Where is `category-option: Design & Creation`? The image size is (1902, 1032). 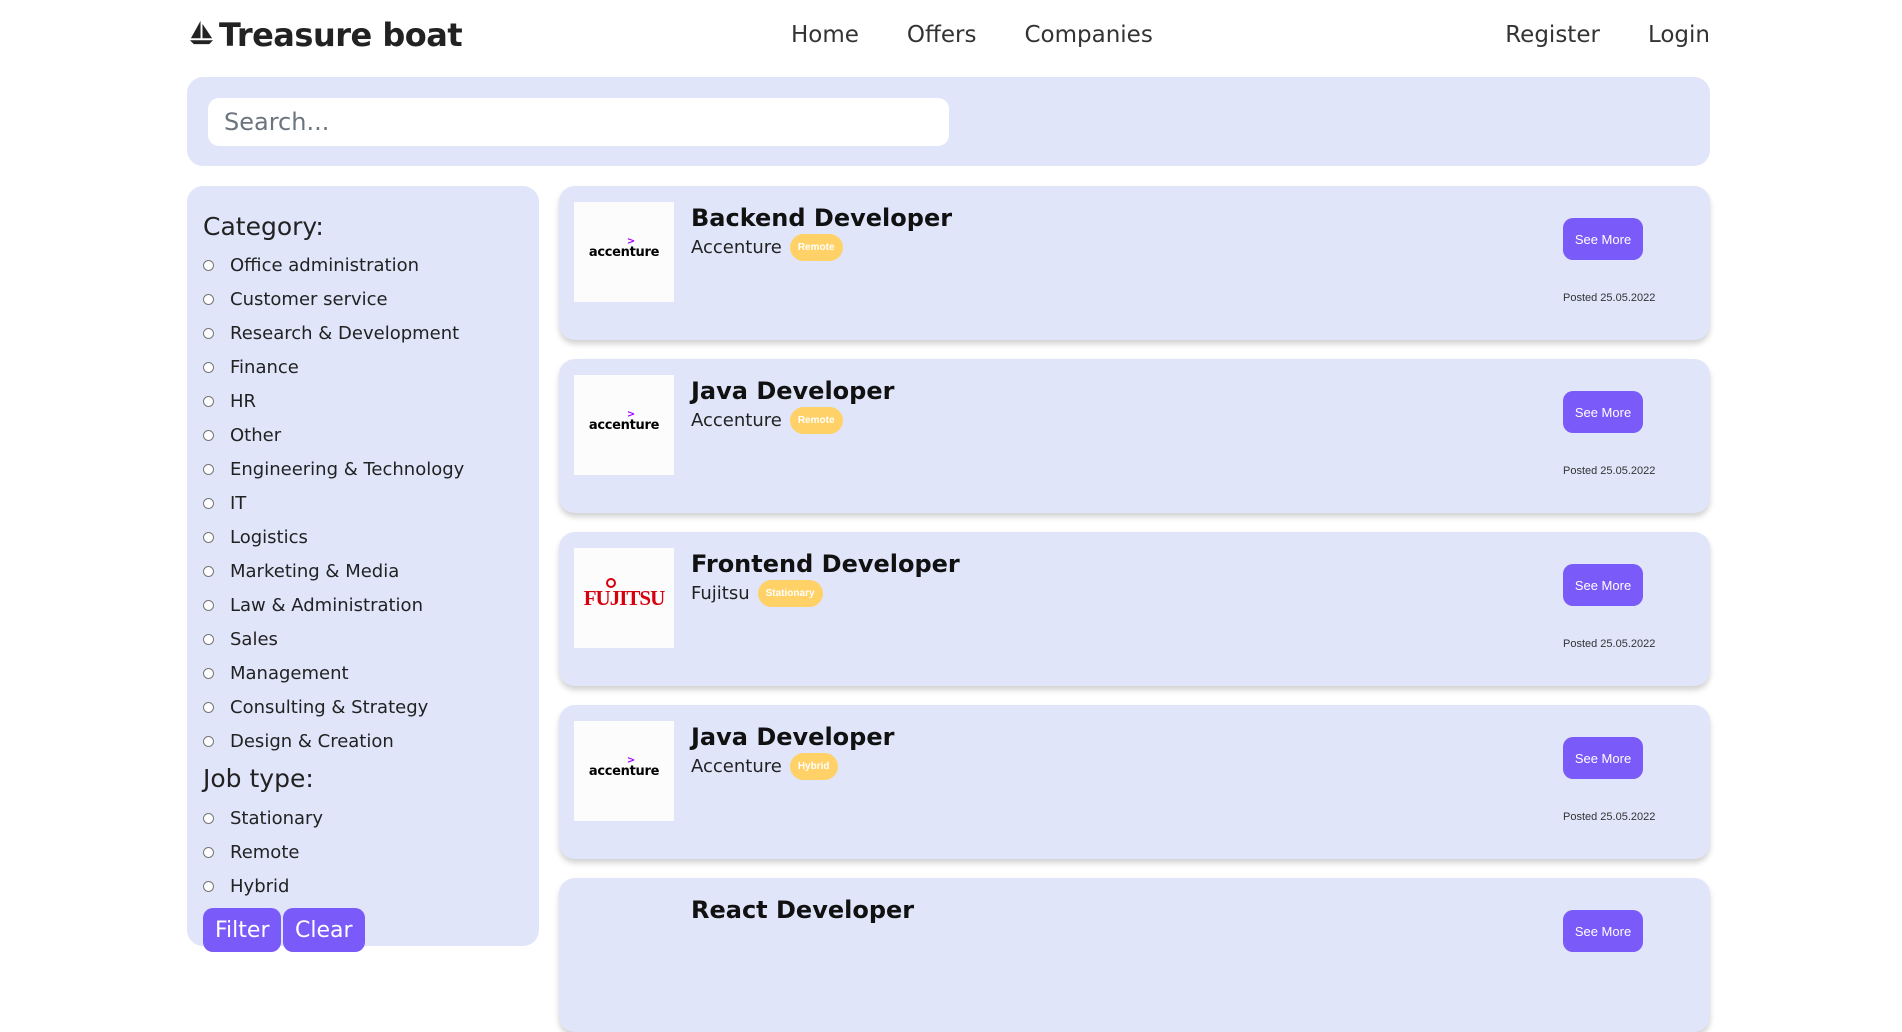
category-option: Design & Creation is located at coordinates (298, 741).